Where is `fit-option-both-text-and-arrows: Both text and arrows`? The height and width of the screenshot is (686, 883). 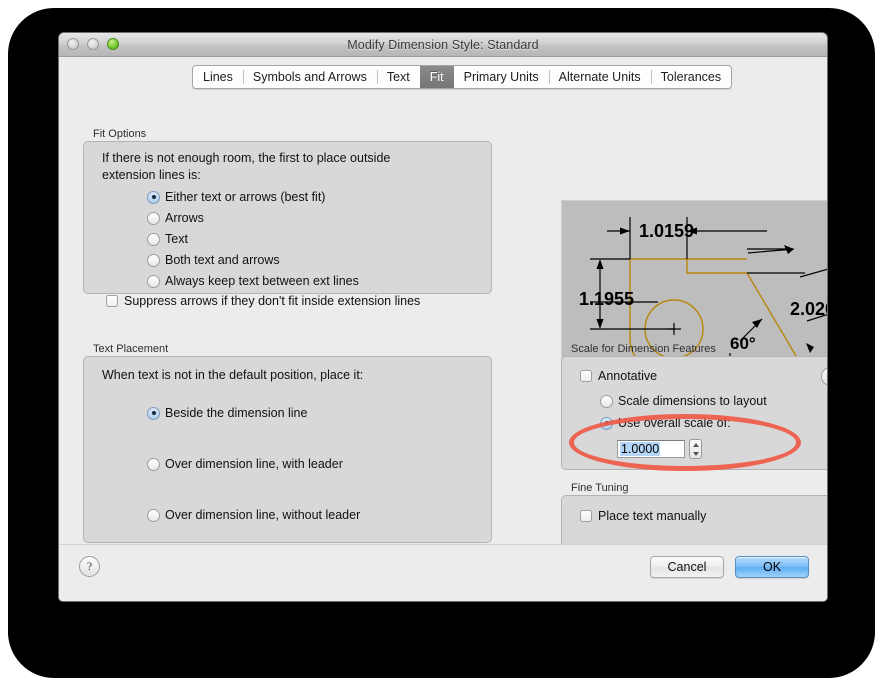 fit-option-both-text-and-arrows: Both text and arrows is located at coordinates (213, 260).